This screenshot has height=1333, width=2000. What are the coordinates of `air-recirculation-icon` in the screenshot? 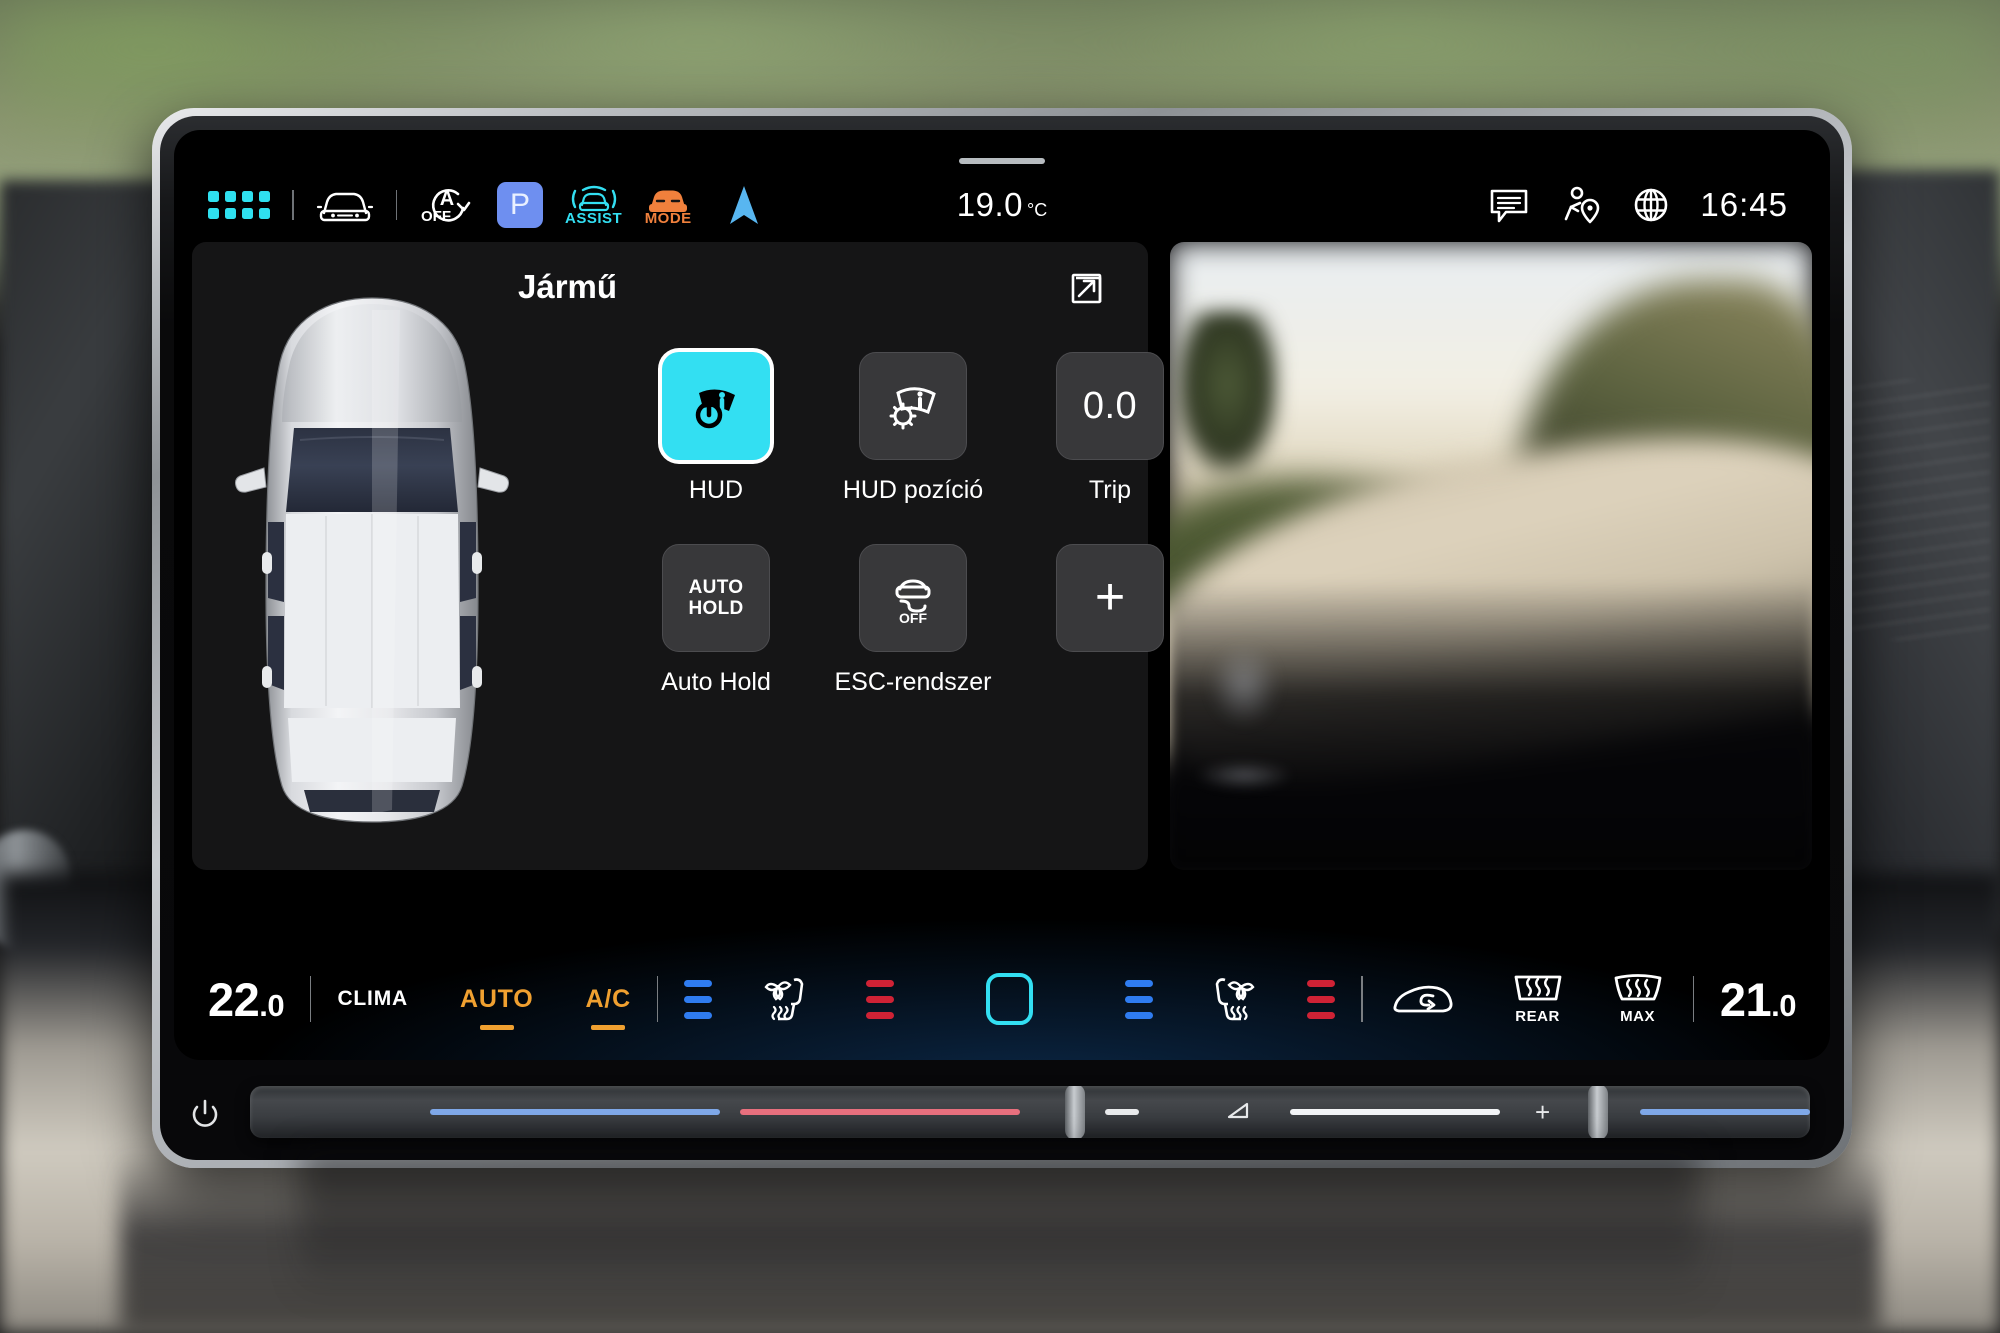 It's located at (1423, 999).